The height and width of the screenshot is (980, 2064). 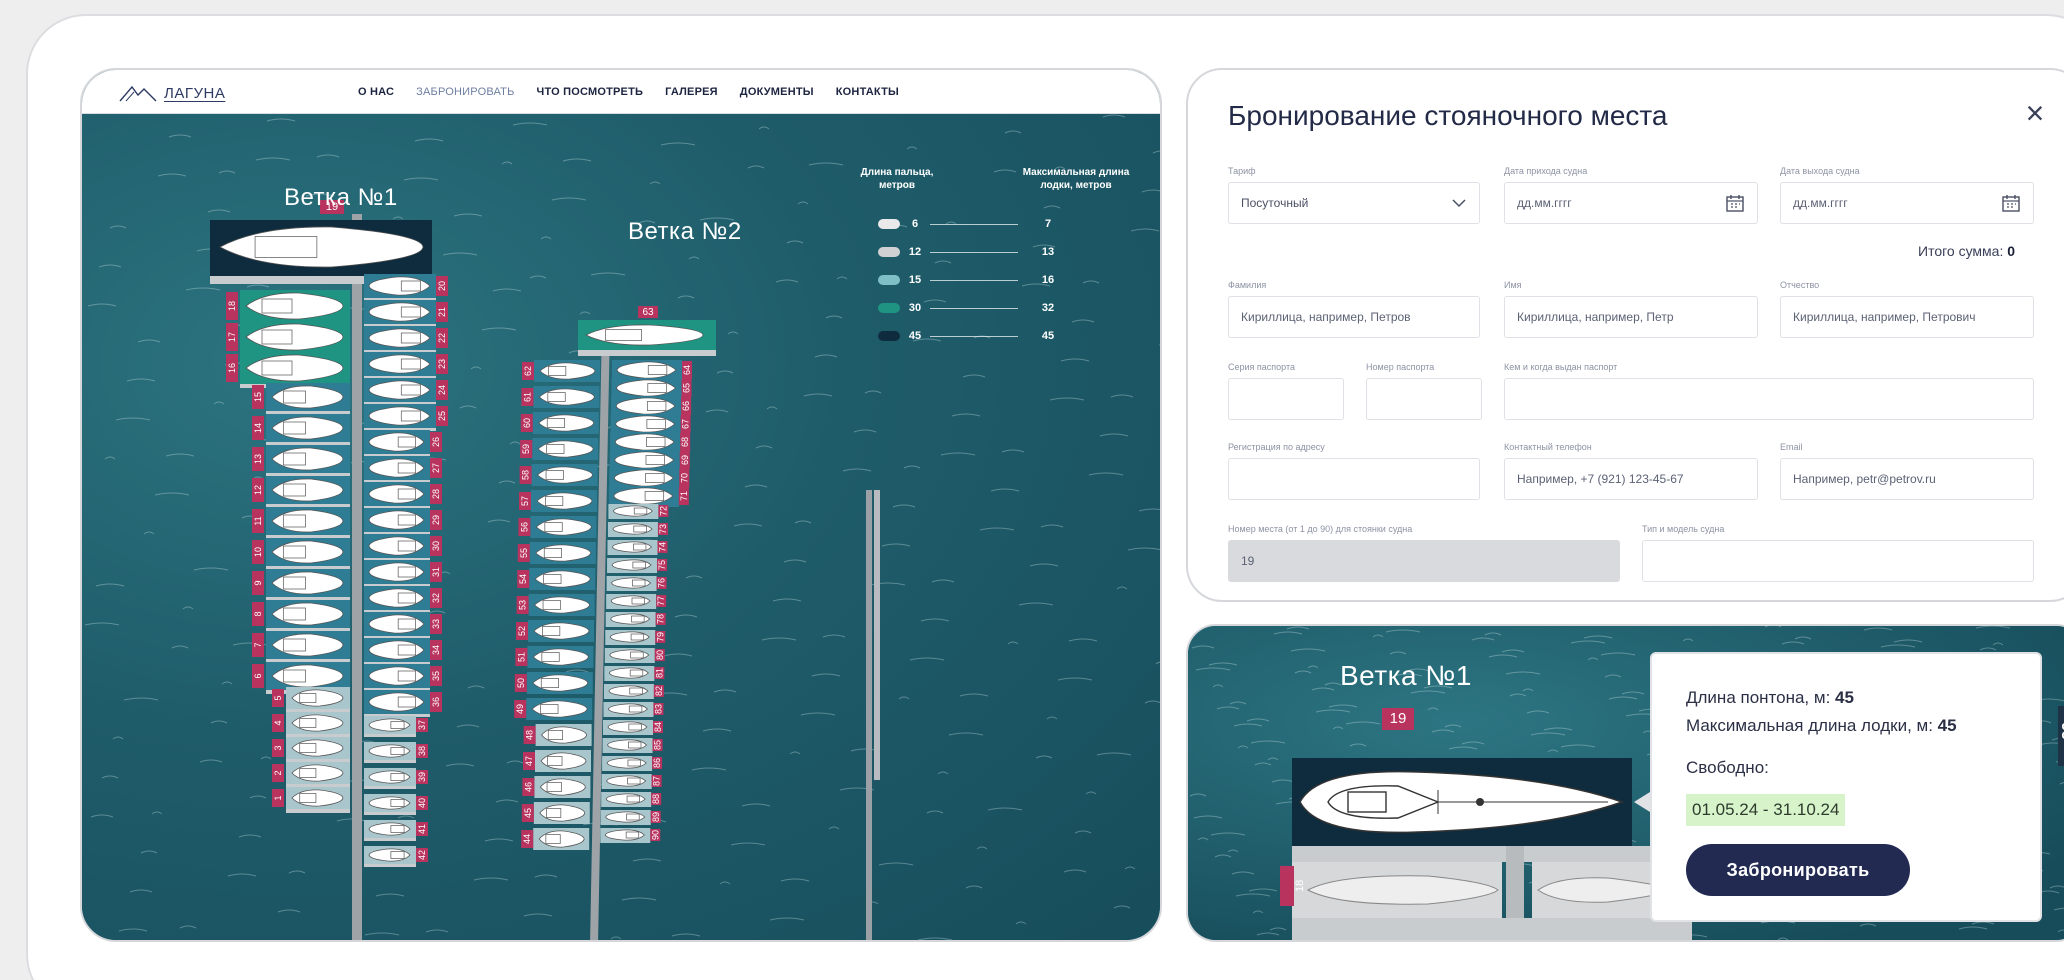 I want to click on berth-number-input: 19, so click(x=1424, y=561).